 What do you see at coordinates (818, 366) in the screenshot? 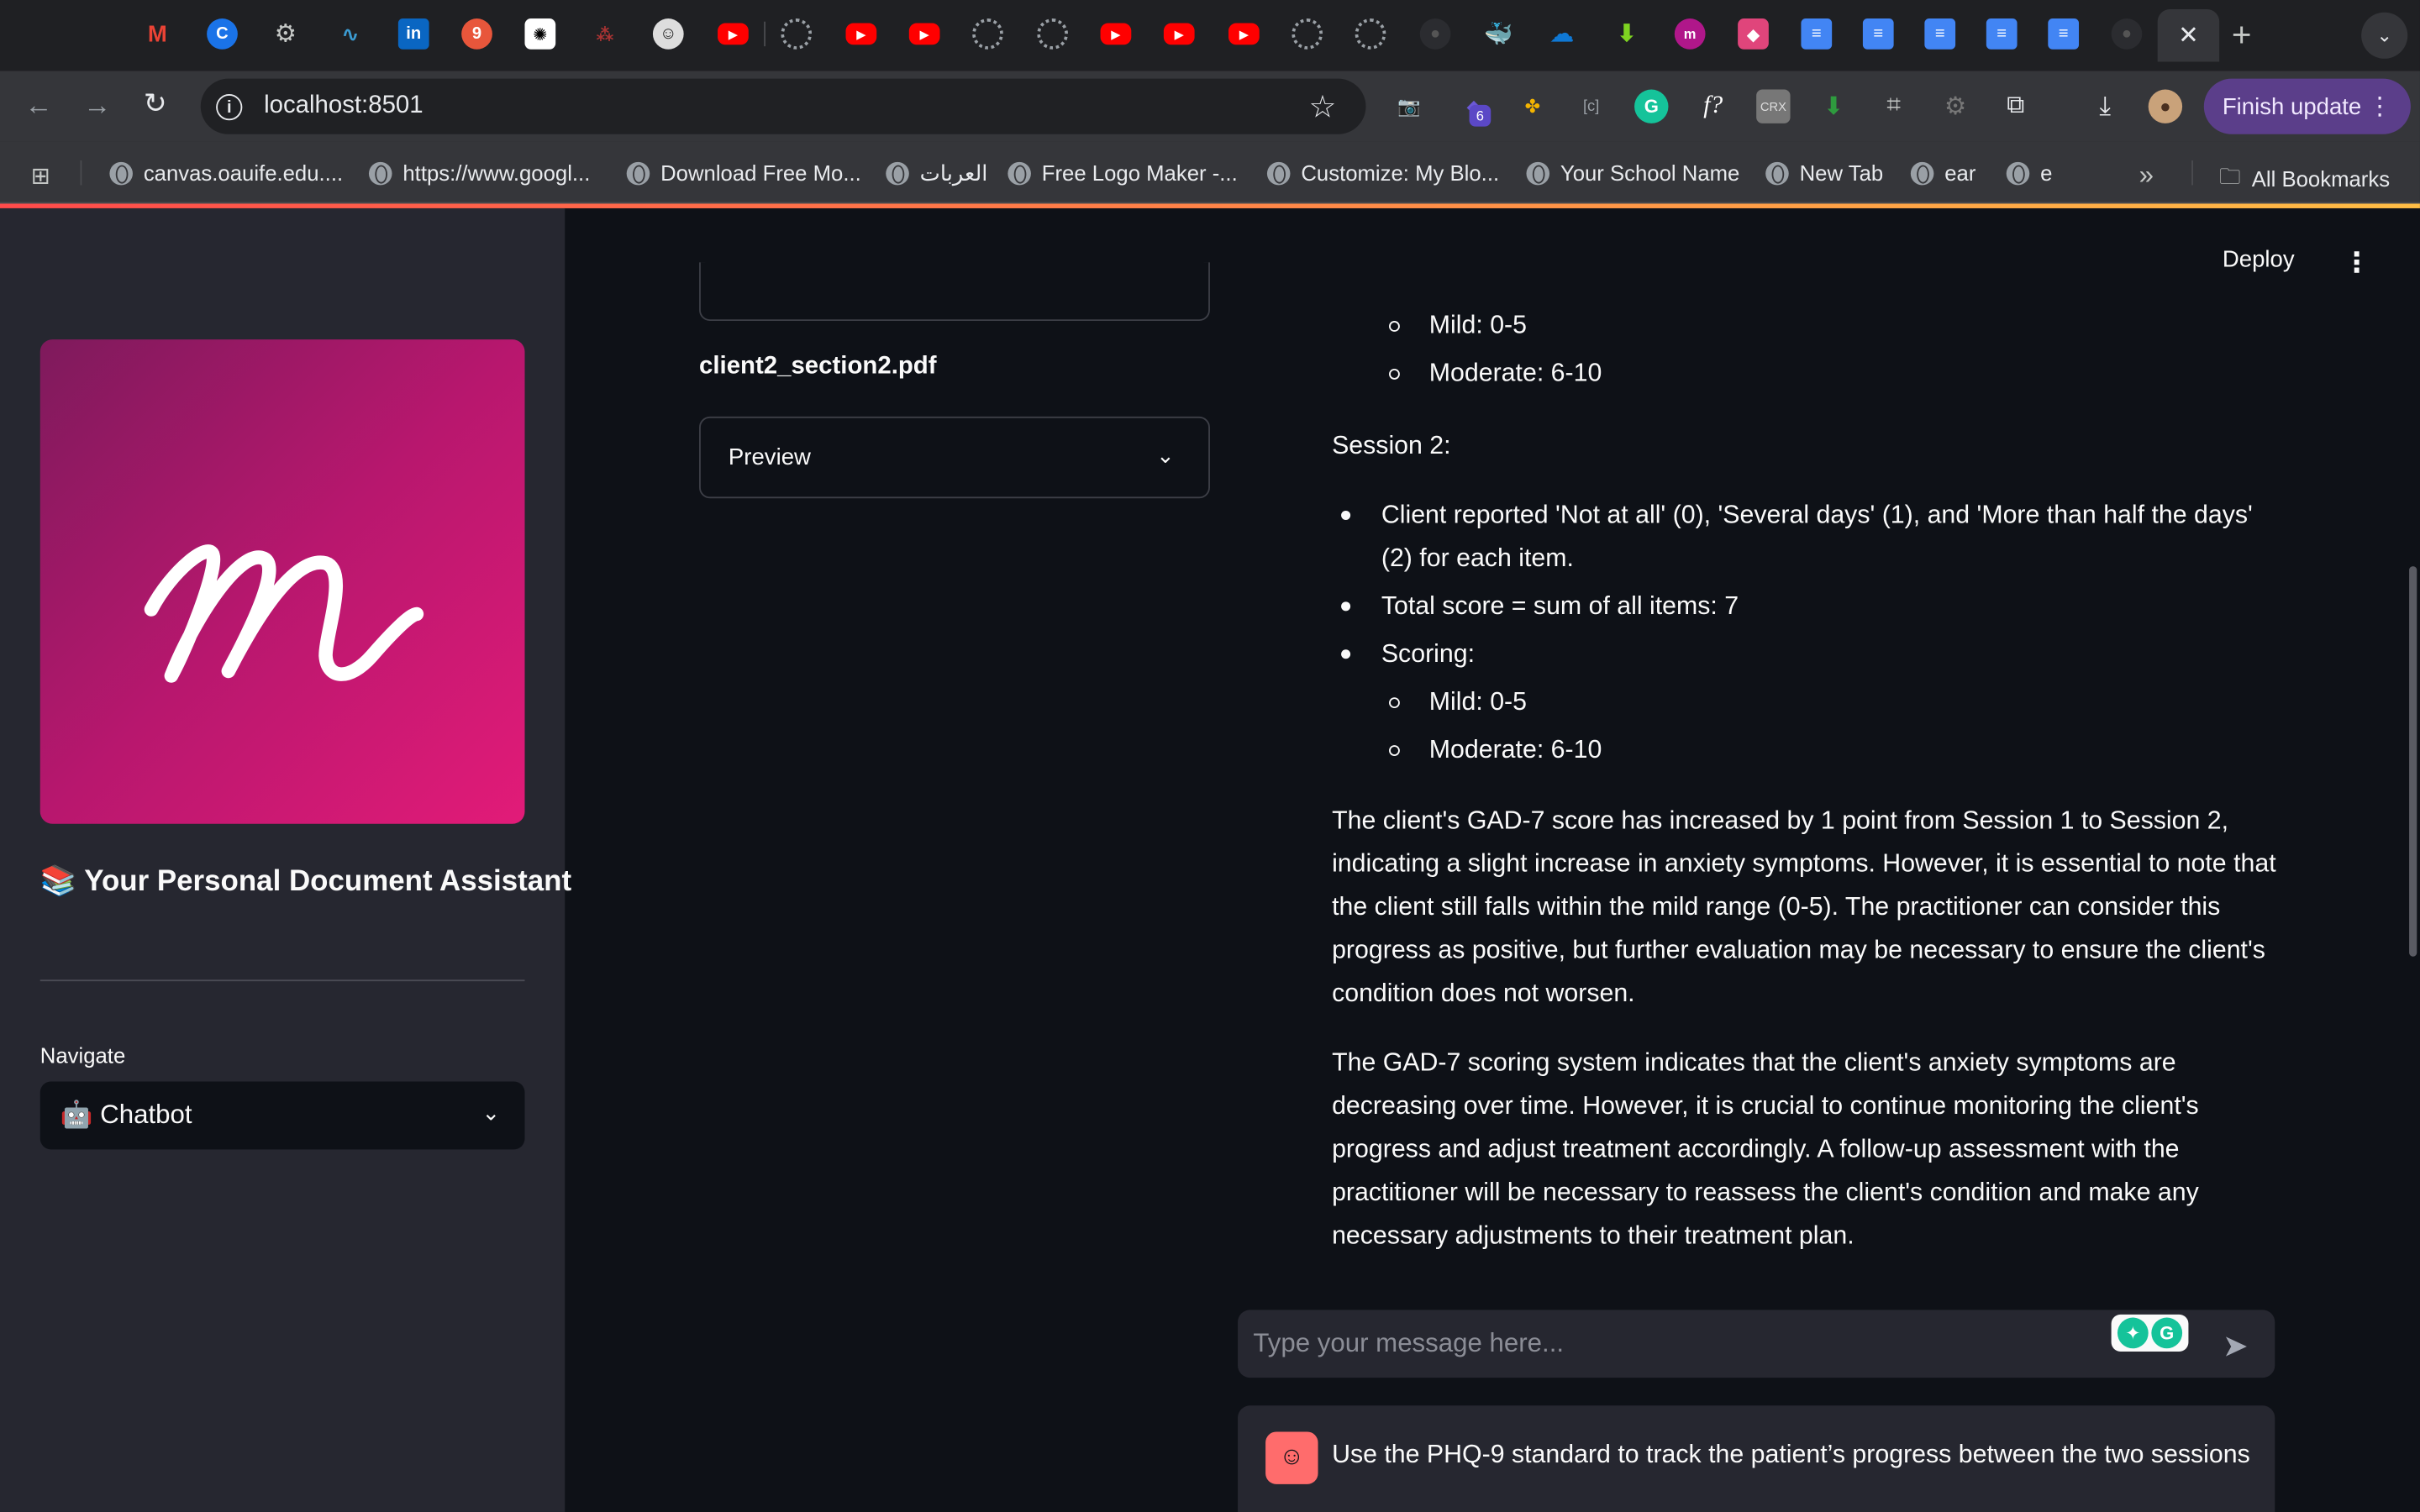
I see `file-name: client2_section2.pdf` at bounding box center [818, 366].